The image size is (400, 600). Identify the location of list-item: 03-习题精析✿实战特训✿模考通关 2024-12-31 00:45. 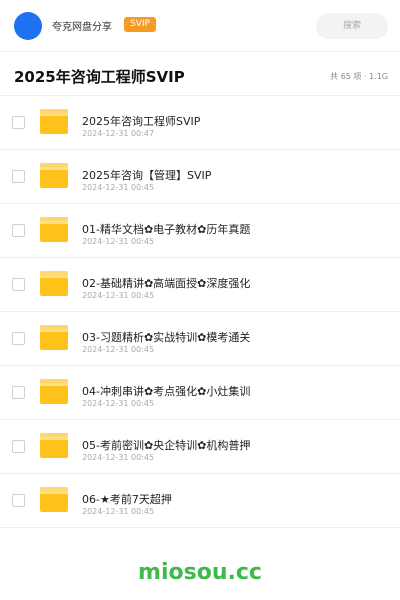
(200, 339).